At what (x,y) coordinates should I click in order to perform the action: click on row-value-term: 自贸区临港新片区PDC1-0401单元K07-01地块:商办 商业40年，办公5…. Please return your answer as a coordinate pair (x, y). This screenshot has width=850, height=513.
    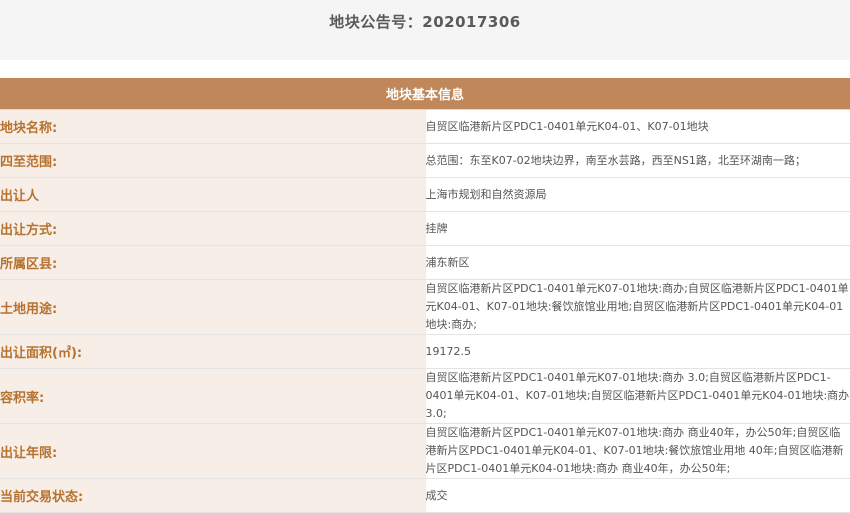
    Looking at the image, I should click on (637, 451).